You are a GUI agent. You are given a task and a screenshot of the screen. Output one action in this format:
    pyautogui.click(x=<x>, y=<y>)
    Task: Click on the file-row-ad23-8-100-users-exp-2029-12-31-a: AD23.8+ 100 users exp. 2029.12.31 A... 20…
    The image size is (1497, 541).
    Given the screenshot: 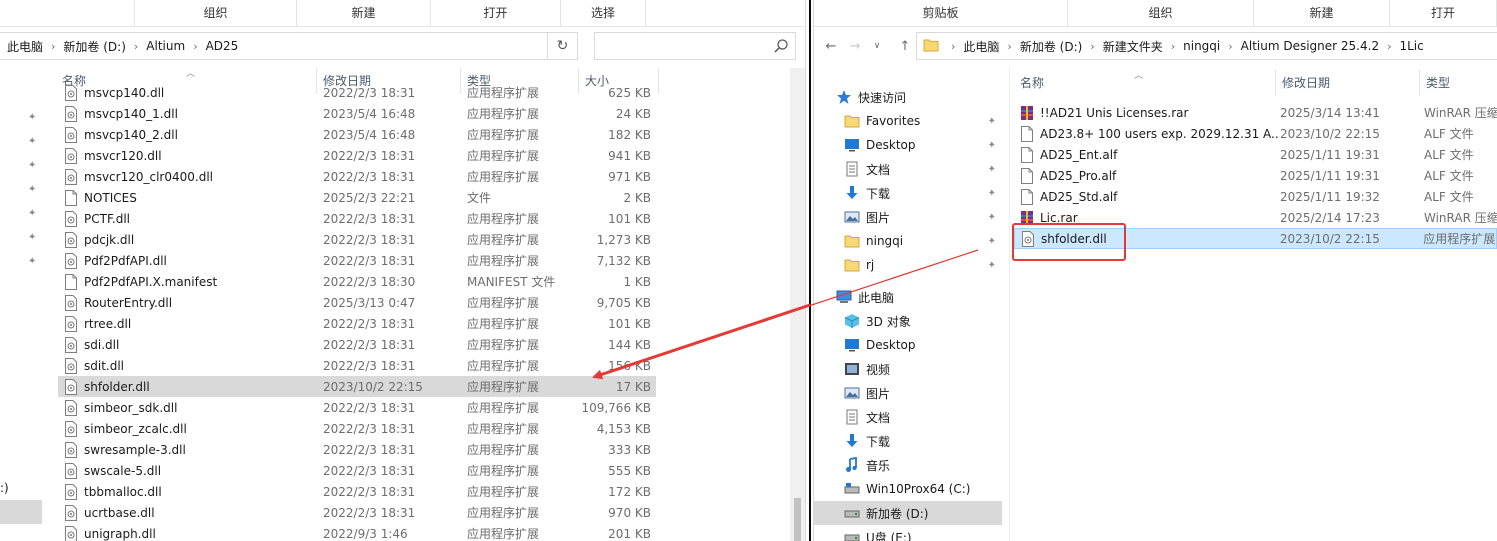 What is the action you would take?
    pyautogui.click(x=1255, y=133)
    